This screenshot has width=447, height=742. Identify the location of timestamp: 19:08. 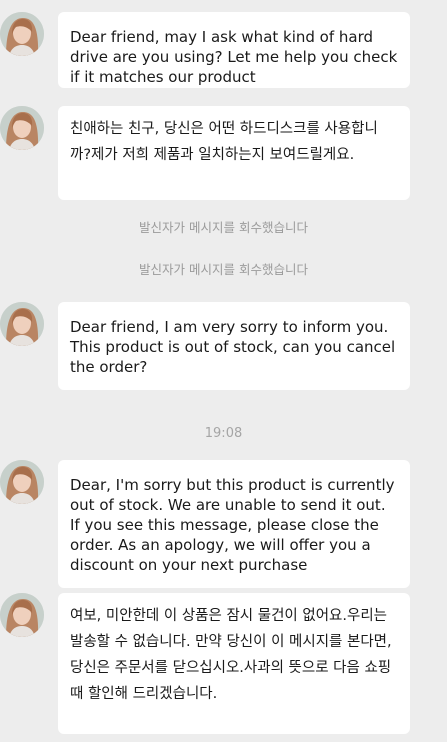
(223, 433).